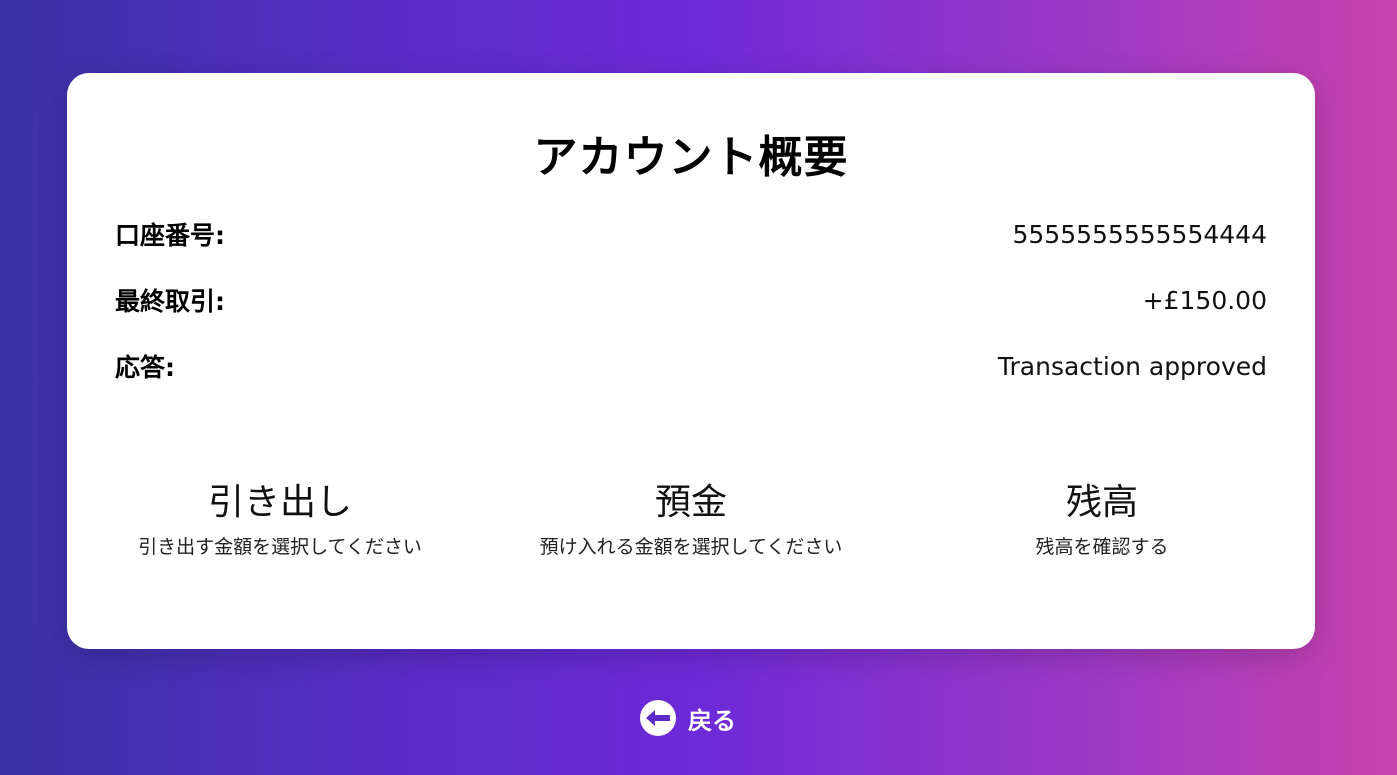 The width and height of the screenshot is (1397, 775). What do you see at coordinates (691, 366) in the screenshot?
I see `response-row: 応答: Transaction approved` at bounding box center [691, 366].